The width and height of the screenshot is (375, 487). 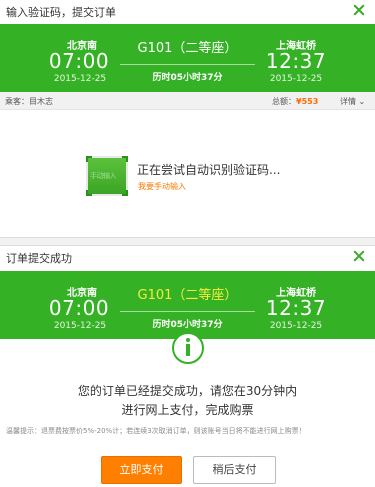 I want to click on total-amount: ¥553, so click(x=307, y=101).